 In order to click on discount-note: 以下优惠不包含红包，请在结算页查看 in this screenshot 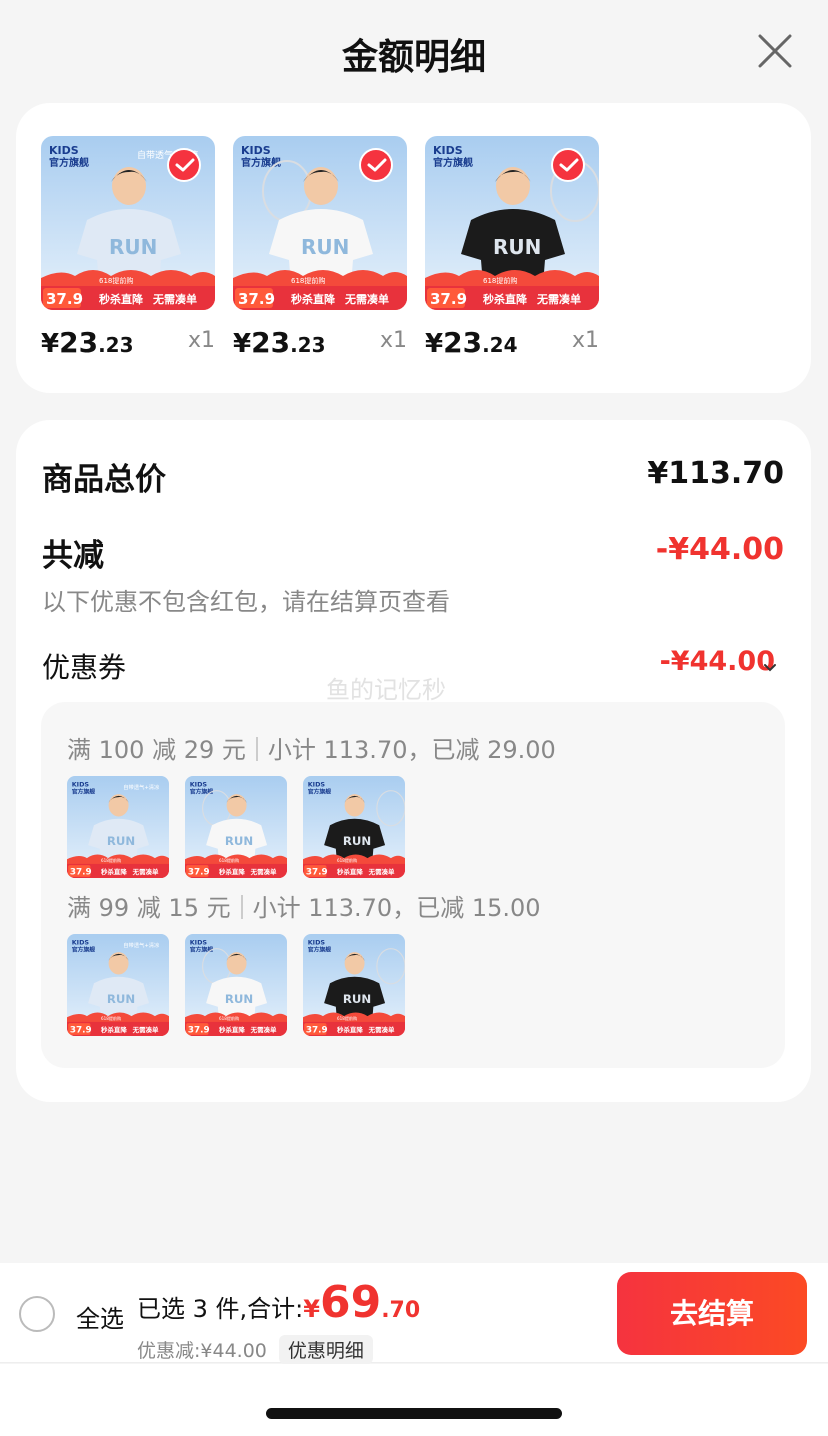, I will do `click(246, 602)`.